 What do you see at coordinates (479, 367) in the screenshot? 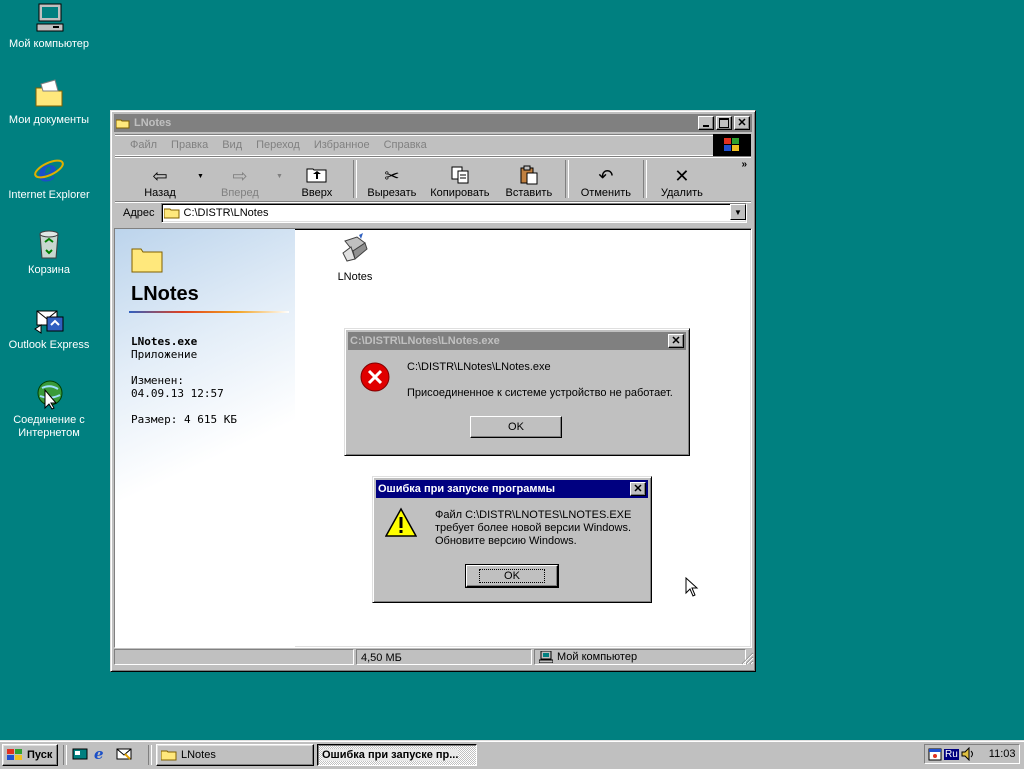
I see `error-message-path: C:\DISTR\LNotes\LNotes.exe` at bounding box center [479, 367].